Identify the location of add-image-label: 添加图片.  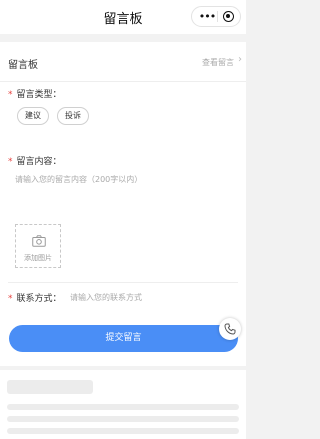
(38, 258).